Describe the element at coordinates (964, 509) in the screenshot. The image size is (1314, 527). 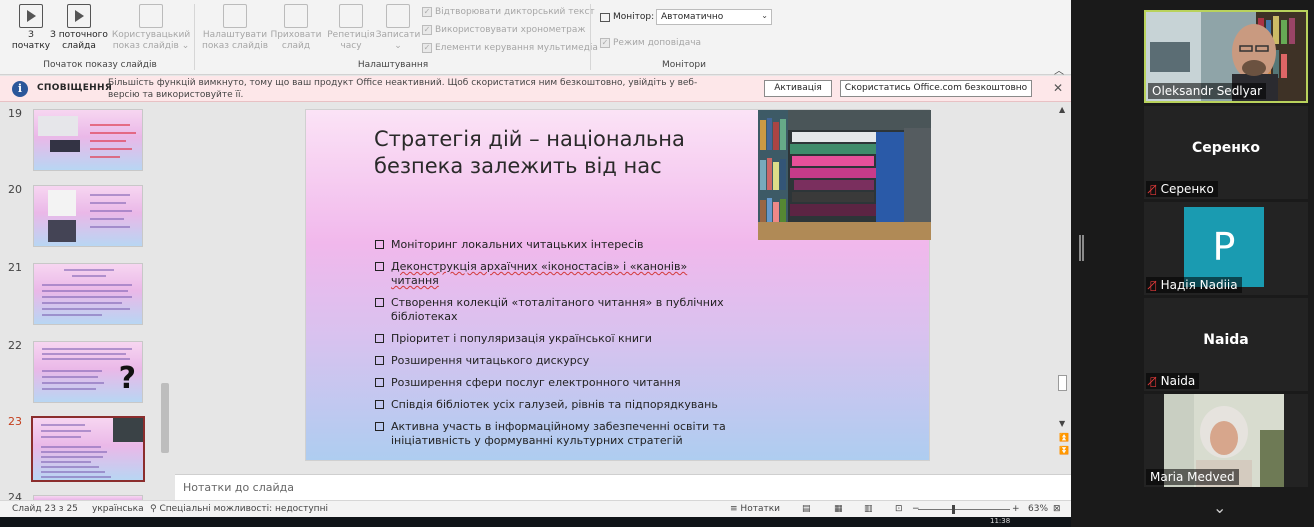
I see `zoom-slider` at that location.